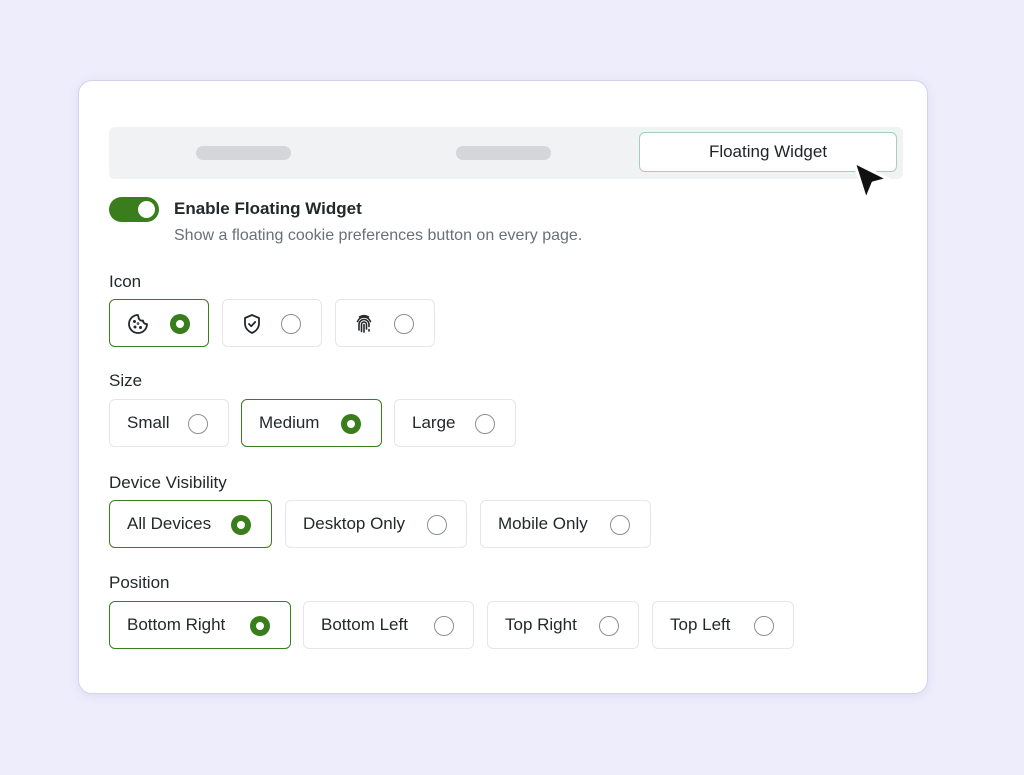  Describe the element at coordinates (364, 624) in the screenshot. I see `position-bottom-left-label: Bottom Left` at that location.